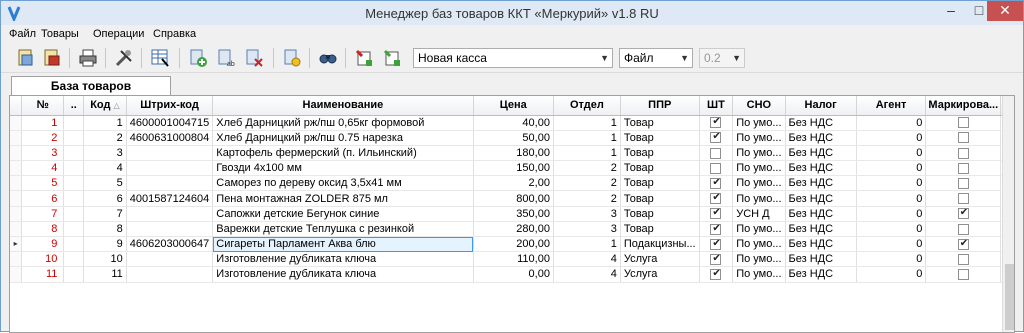 The image size is (1024, 333). I want to click on cell-name: Хлеб Дарницкий рж/пш 0,65кг формовой, so click(343, 123).